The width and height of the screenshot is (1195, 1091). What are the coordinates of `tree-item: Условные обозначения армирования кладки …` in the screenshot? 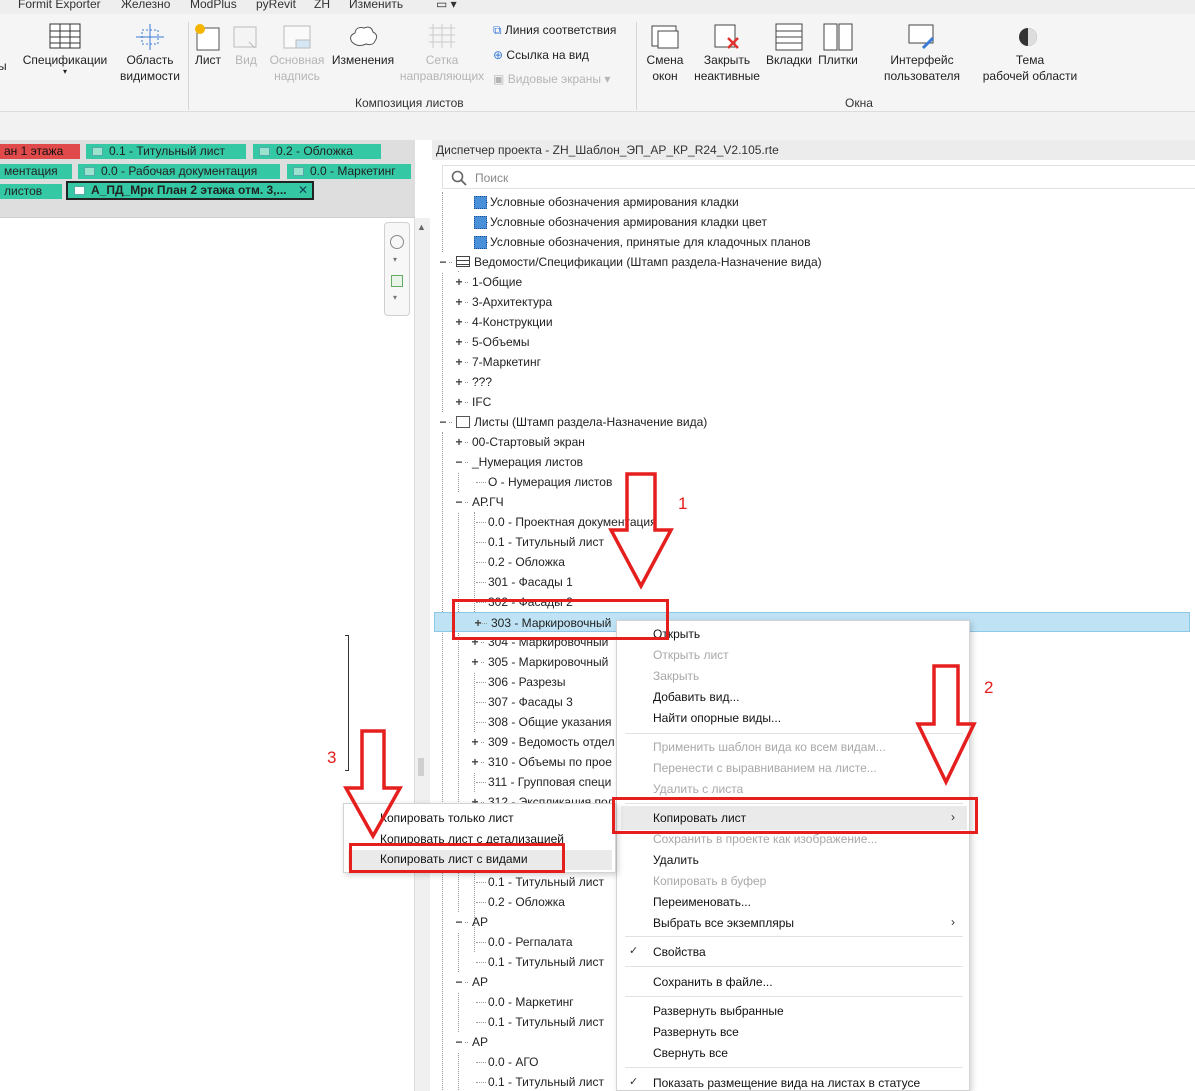 It's located at (813, 222).